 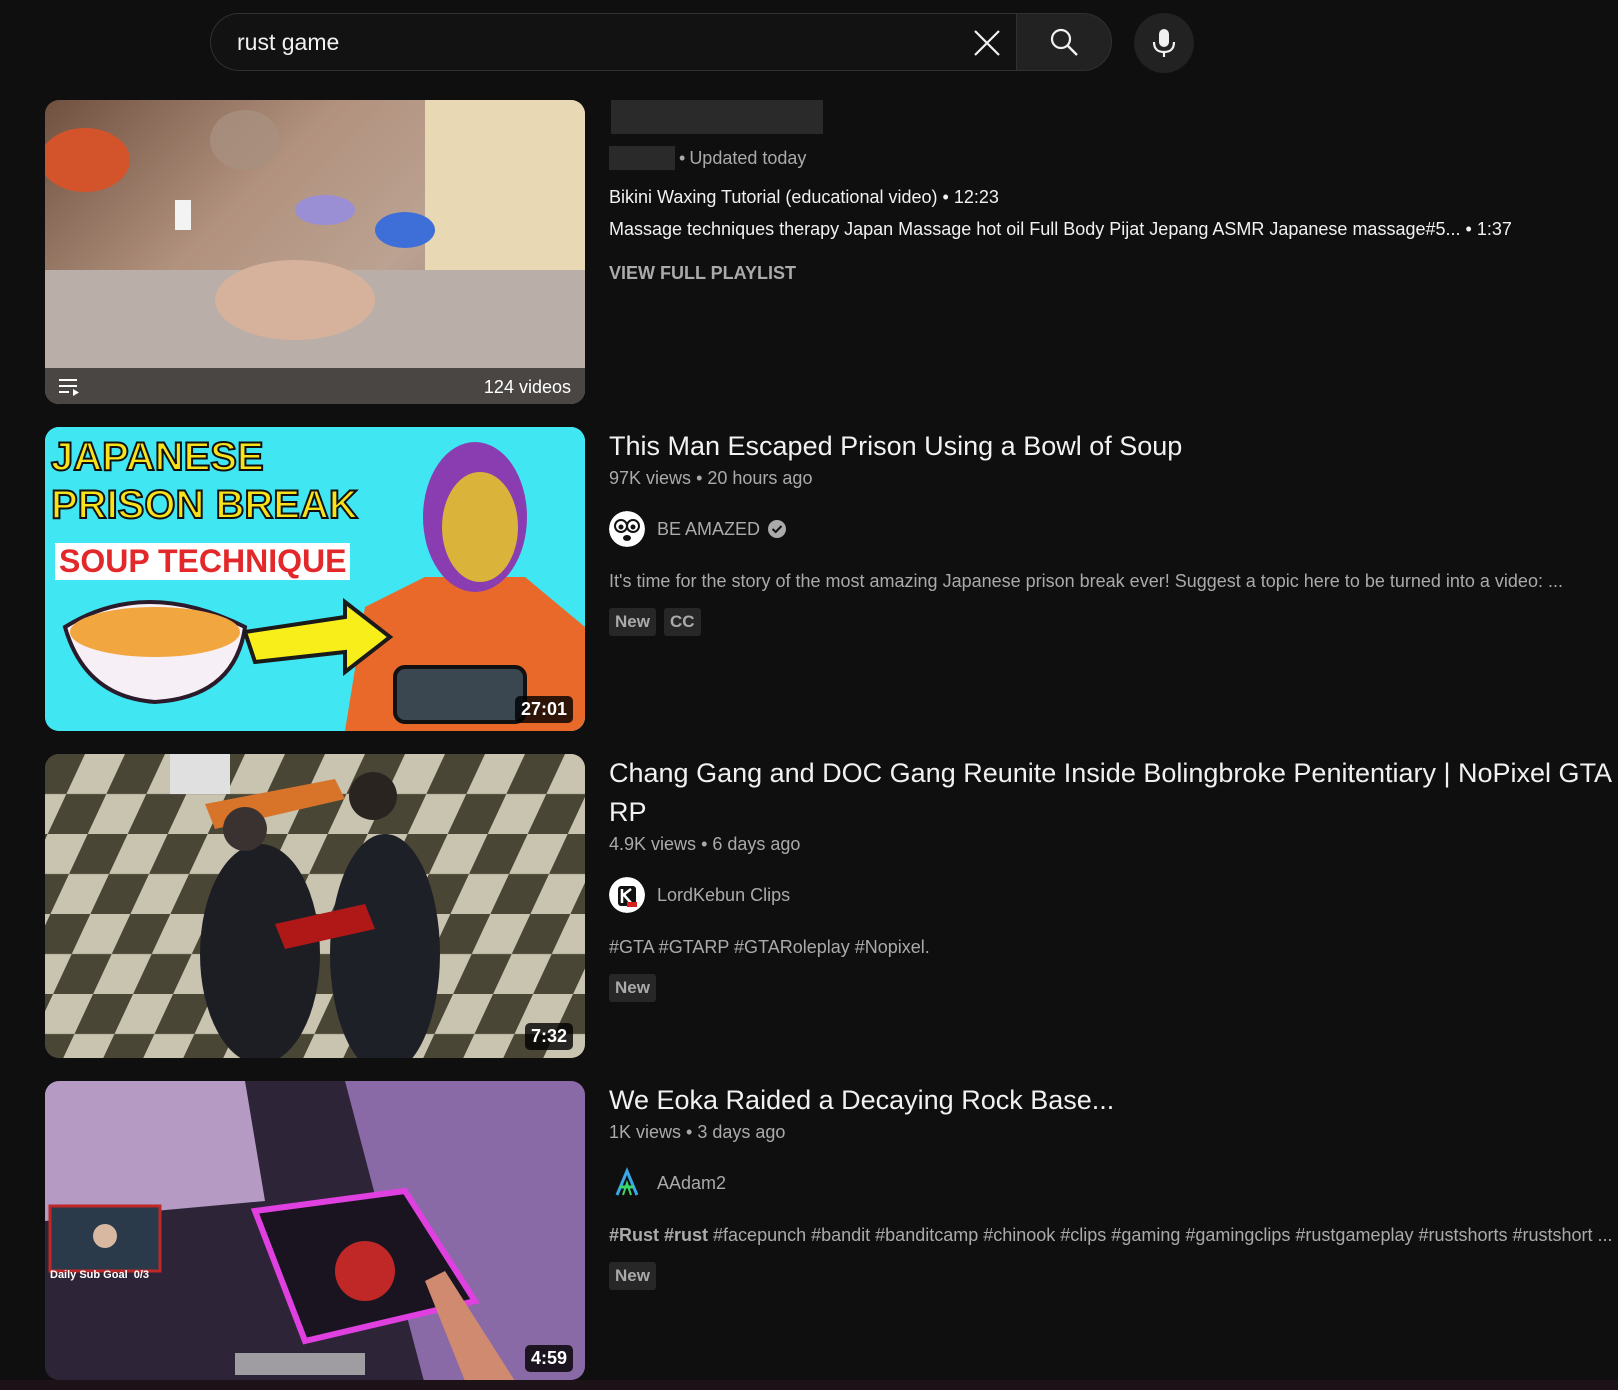 I want to click on channel-row: BE AMAZED, so click(x=1113, y=529).